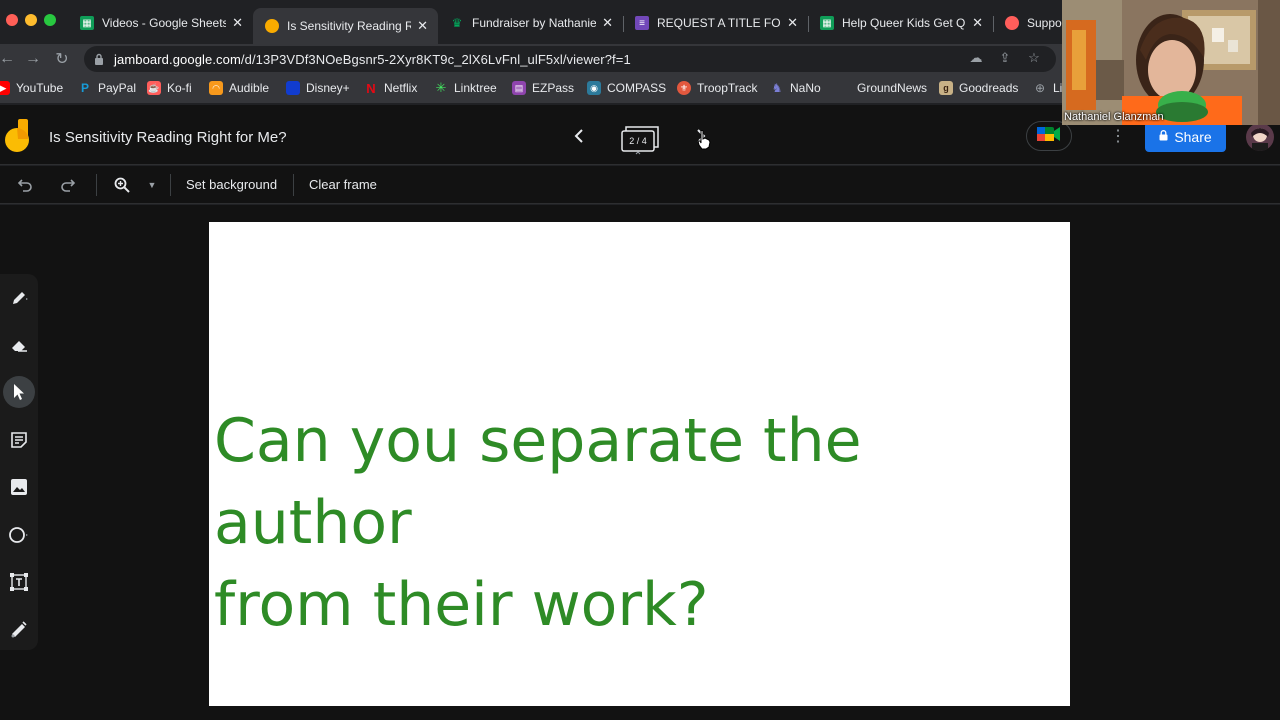 The height and width of the screenshot is (720, 1280). What do you see at coordinates (401, 88) in the screenshot?
I see `bookmark-label: Netflix` at bounding box center [401, 88].